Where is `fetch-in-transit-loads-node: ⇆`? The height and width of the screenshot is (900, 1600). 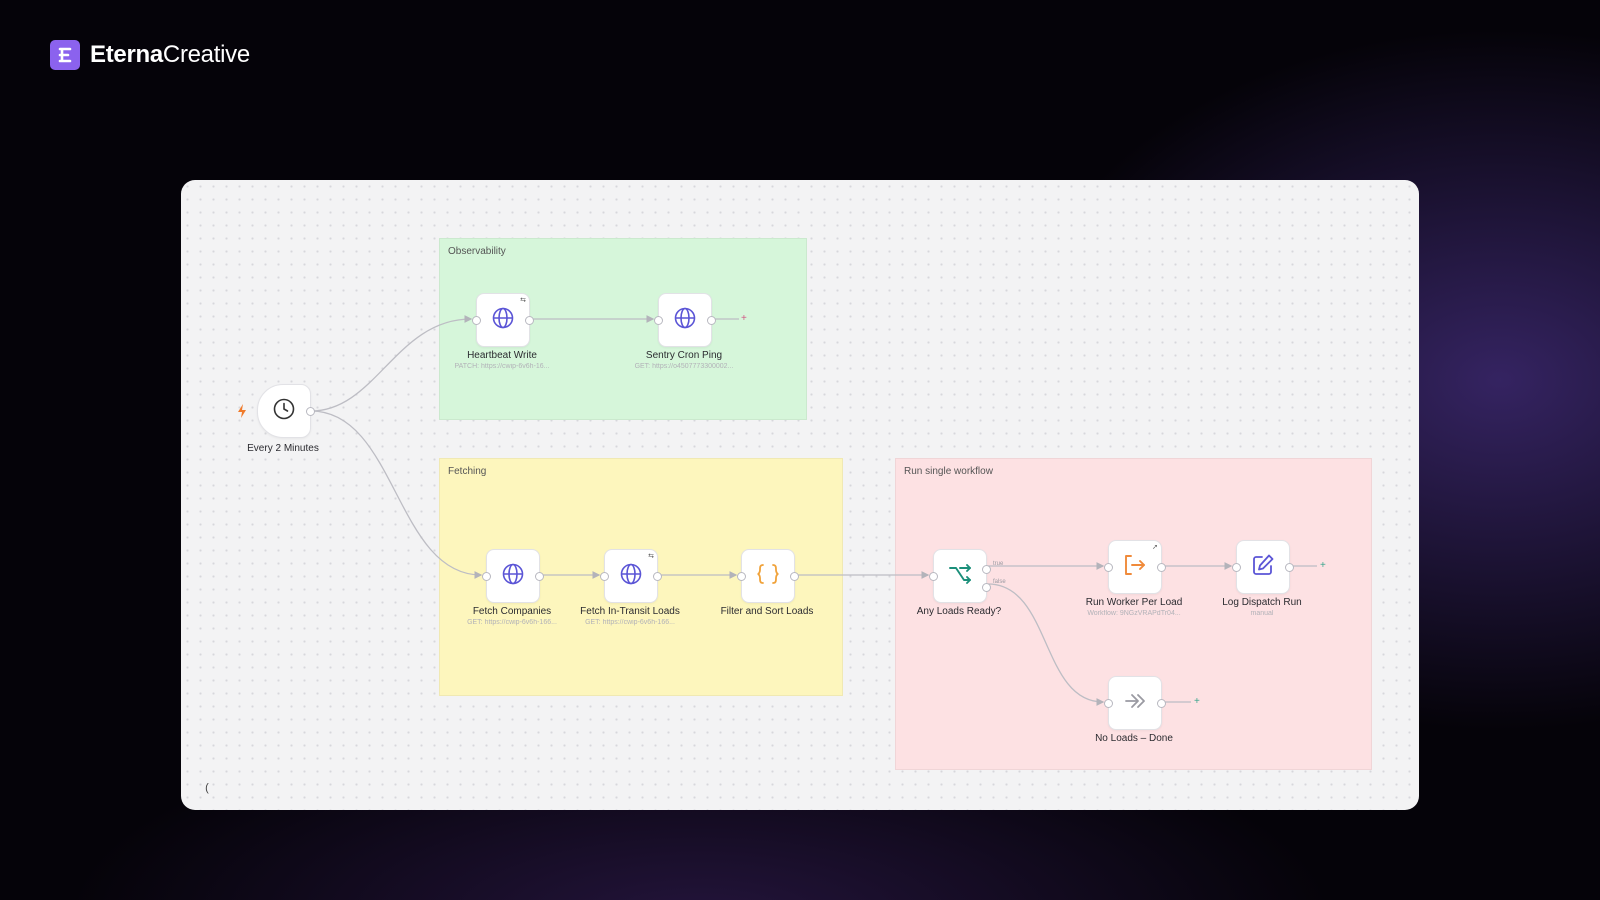 fetch-in-transit-loads-node: ⇆ is located at coordinates (631, 576).